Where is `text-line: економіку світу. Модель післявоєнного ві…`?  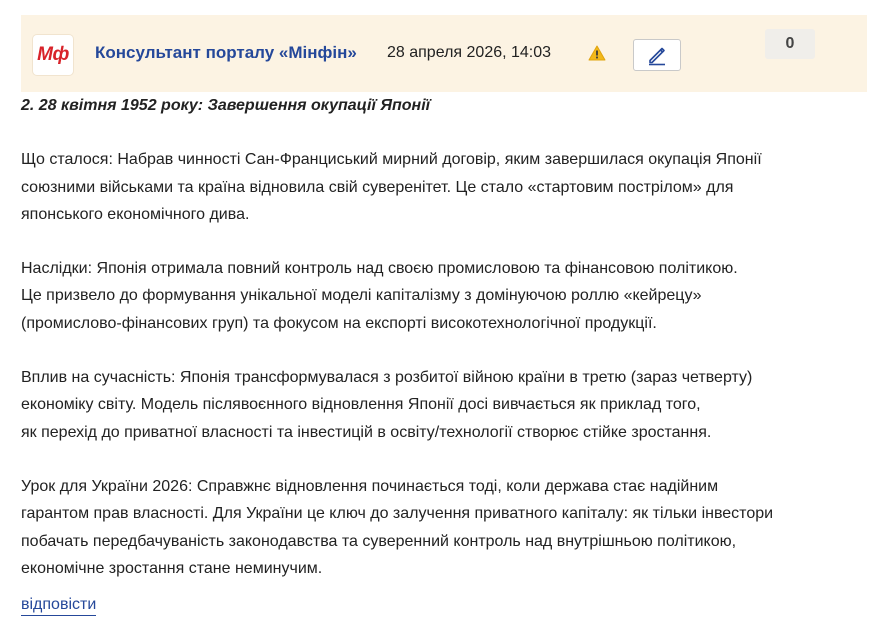 text-line: економіку світу. Модель післявоєнного ві… is located at coordinates (361, 405).